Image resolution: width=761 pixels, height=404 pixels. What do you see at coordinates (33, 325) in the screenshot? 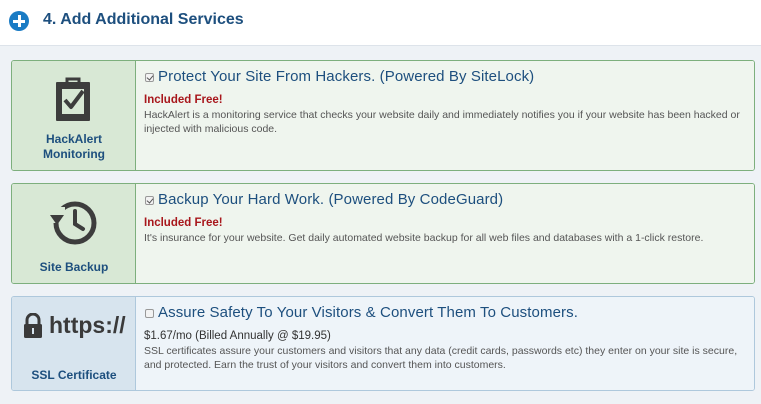
I see `padlock-icon` at bounding box center [33, 325].